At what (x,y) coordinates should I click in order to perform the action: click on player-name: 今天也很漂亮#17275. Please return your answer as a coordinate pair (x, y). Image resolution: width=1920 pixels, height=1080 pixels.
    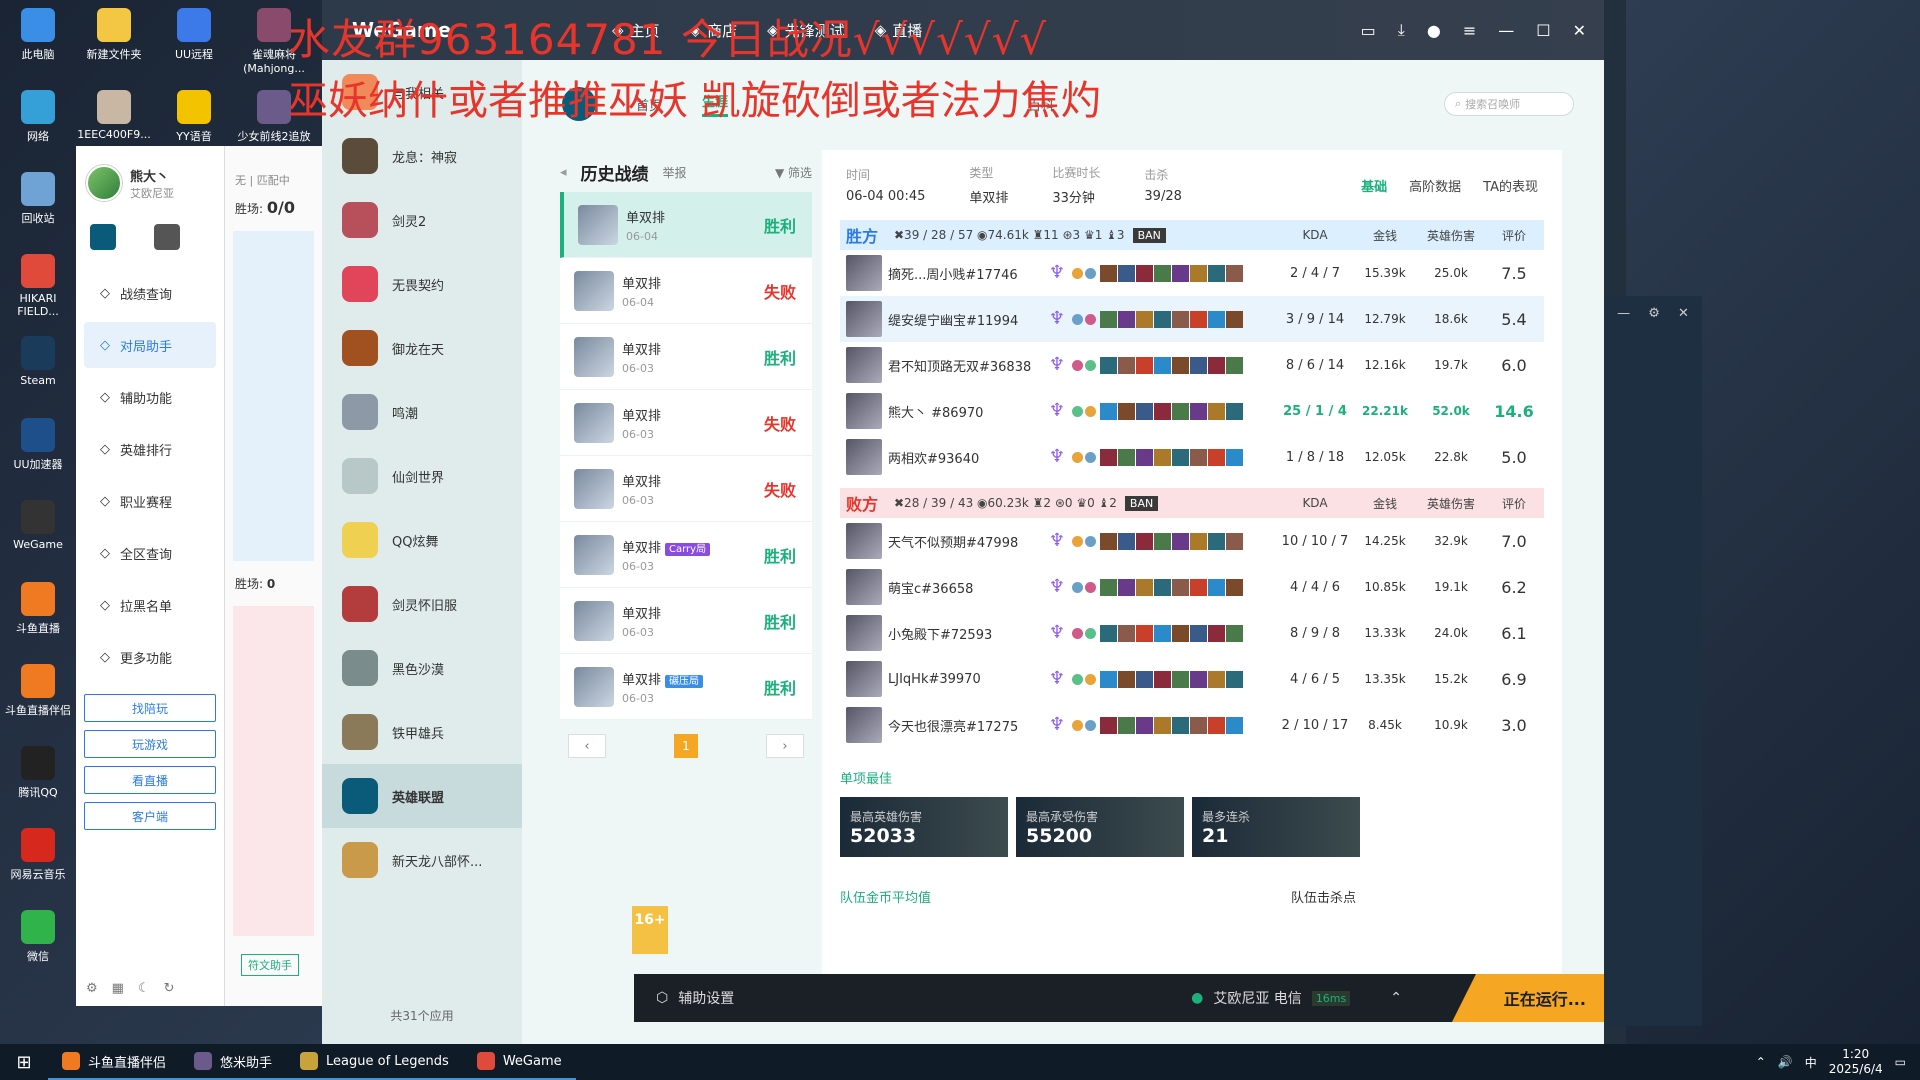
    Looking at the image, I should click on (962, 725).